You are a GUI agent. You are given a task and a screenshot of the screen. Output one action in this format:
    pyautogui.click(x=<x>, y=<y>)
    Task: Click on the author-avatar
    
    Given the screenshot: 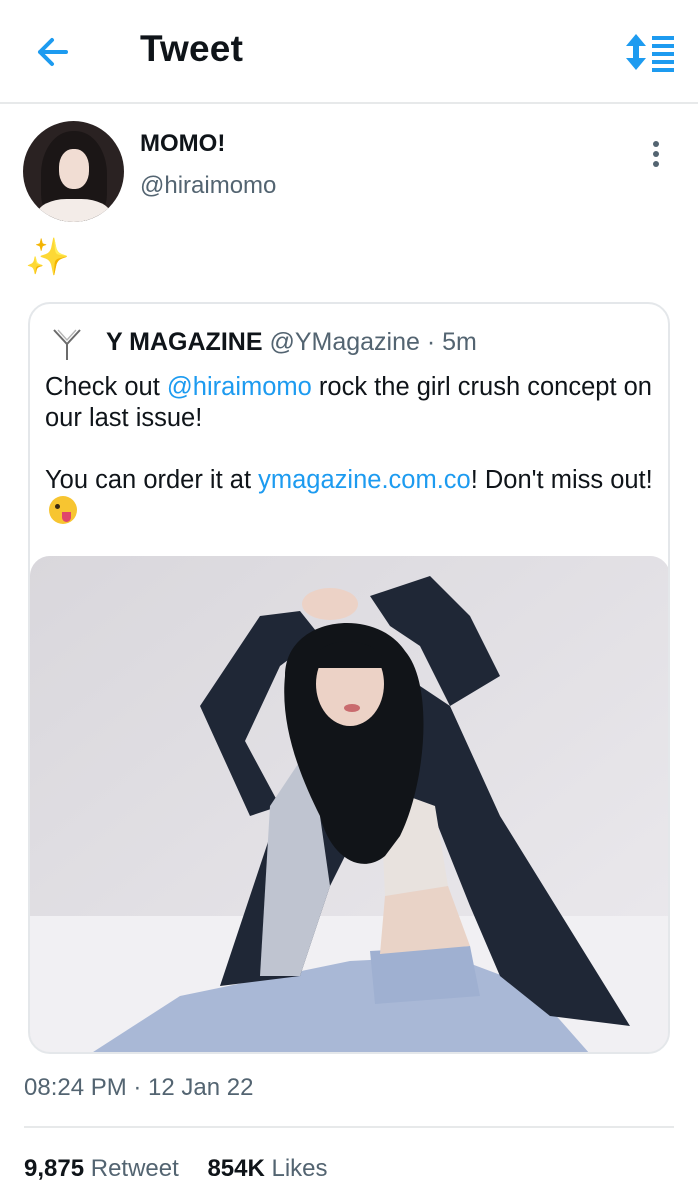 What is the action you would take?
    pyautogui.click(x=73, y=171)
    